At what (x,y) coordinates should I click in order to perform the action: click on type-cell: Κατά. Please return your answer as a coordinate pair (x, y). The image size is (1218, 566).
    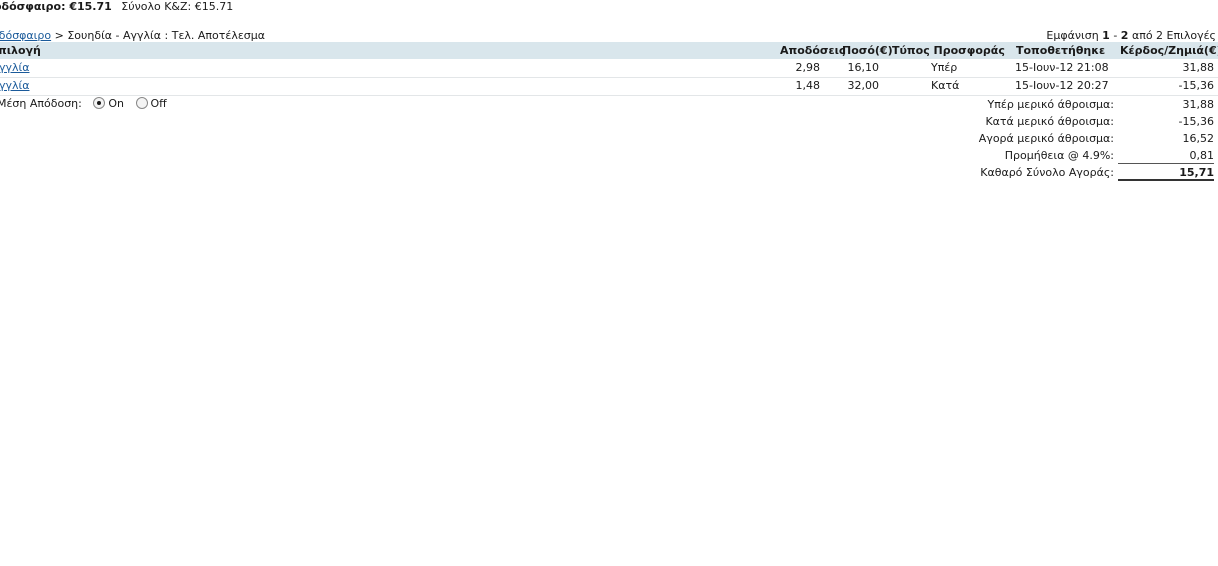
    Looking at the image, I should click on (945, 85).